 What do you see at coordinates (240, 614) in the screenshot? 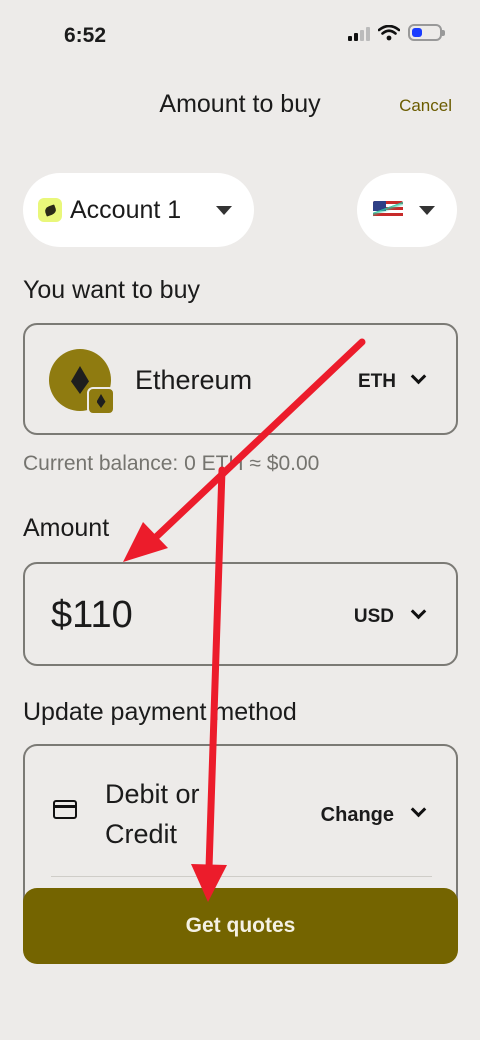
I see `amount-field: $110 USD` at bounding box center [240, 614].